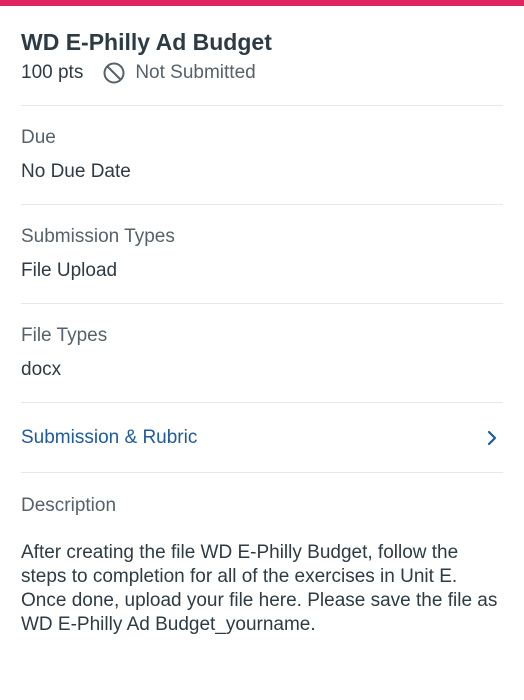 The image size is (524, 700). Describe the element at coordinates (146, 42) in the screenshot. I see `assignment-title: WD E-Philly Ad Budget` at that location.